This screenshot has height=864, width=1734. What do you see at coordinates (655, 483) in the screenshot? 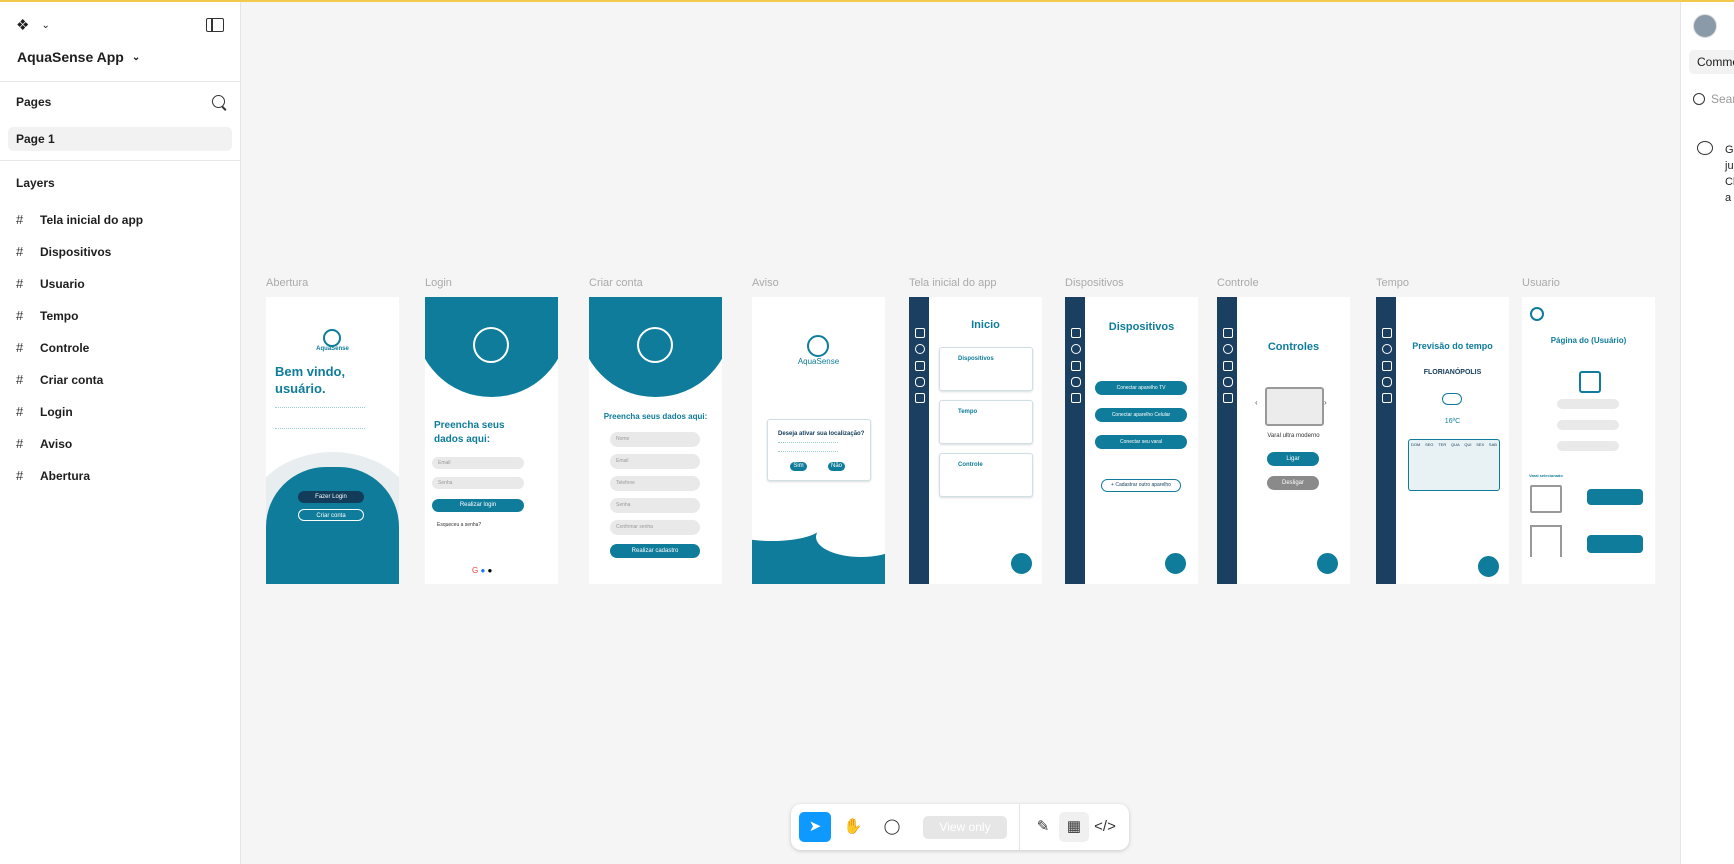
I see `phone-field: Telefone` at bounding box center [655, 483].